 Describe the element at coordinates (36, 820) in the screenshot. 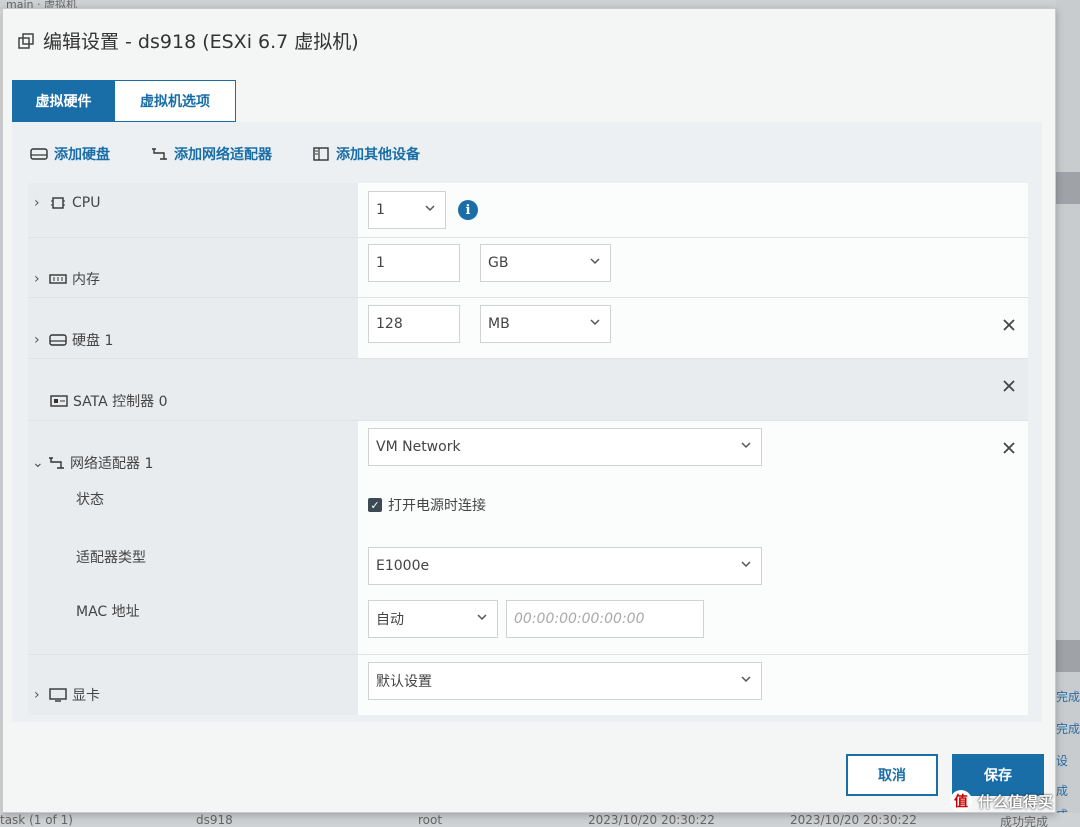

I see `background-cell: task (1 of 1)` at that location.